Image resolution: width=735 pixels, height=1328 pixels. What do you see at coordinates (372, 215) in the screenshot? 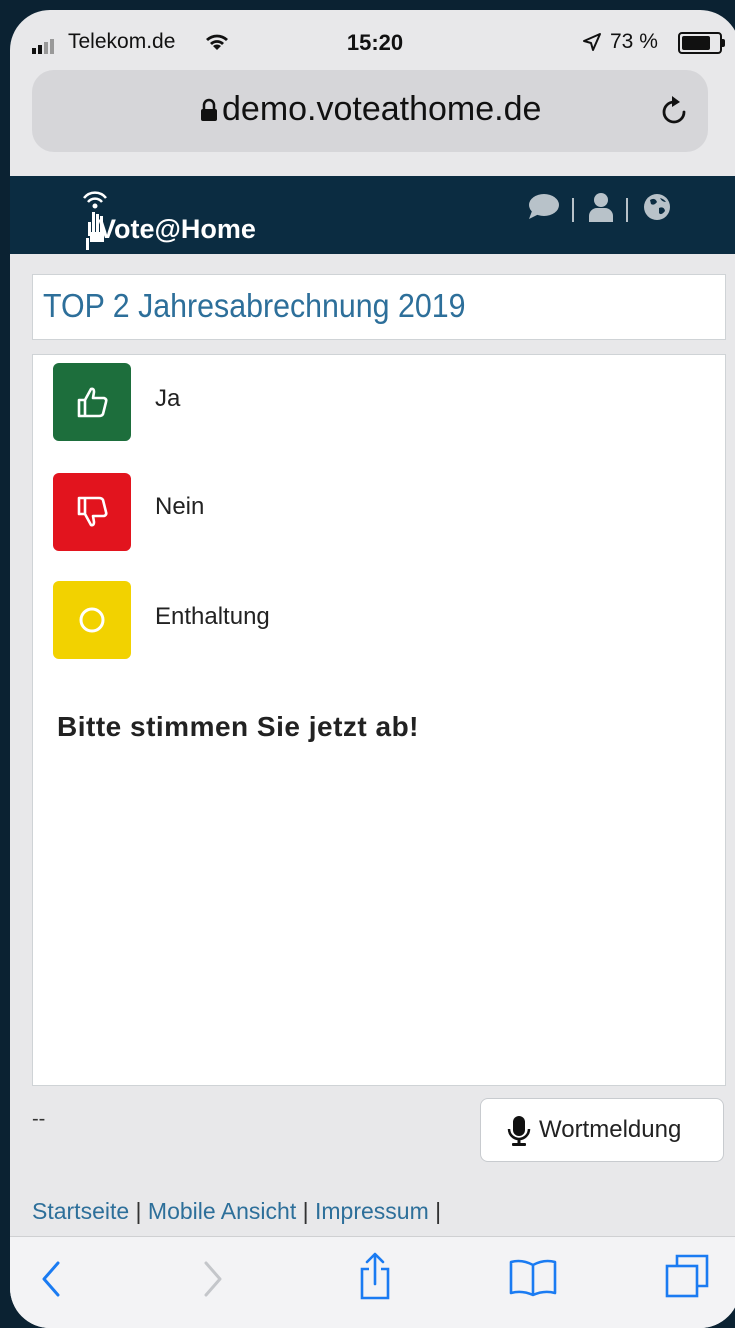
I see `app-header: Vote@Home` at bounding box center [372, 215].